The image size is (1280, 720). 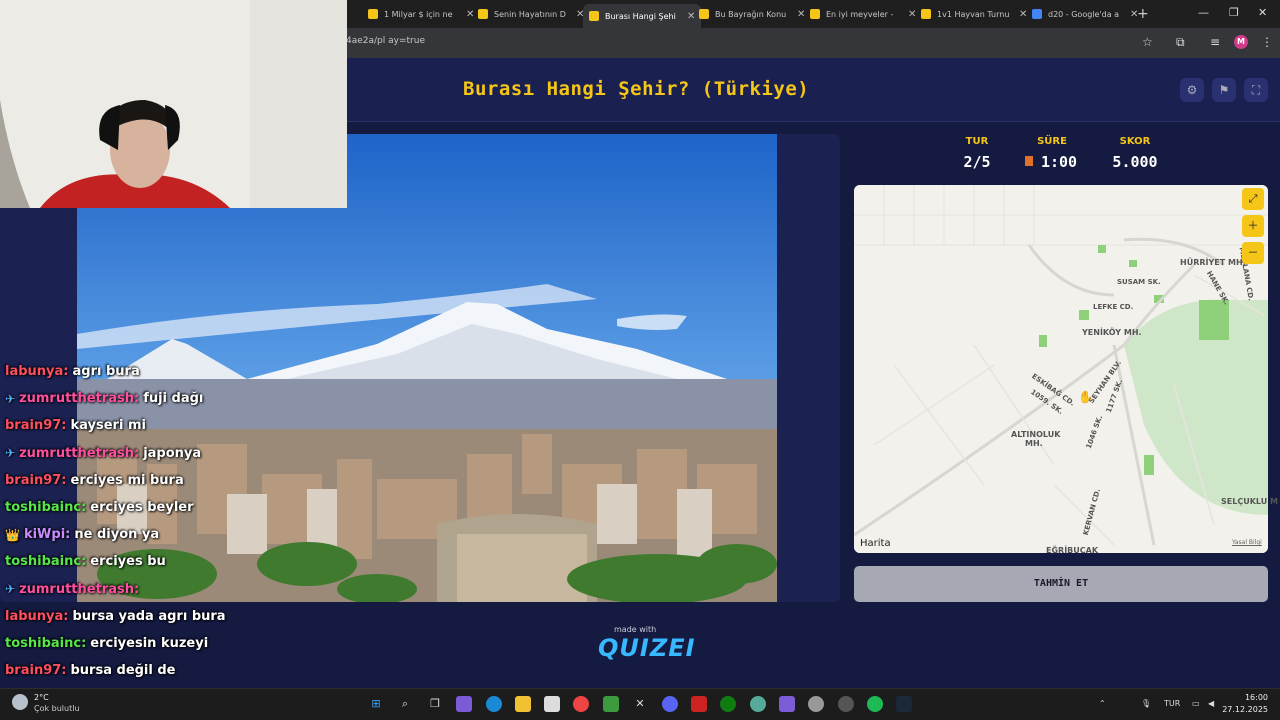 What do you see at coordinates (875, 704) in the screenshot?
I see `spotify-icon` at bounding box center [875, 704].